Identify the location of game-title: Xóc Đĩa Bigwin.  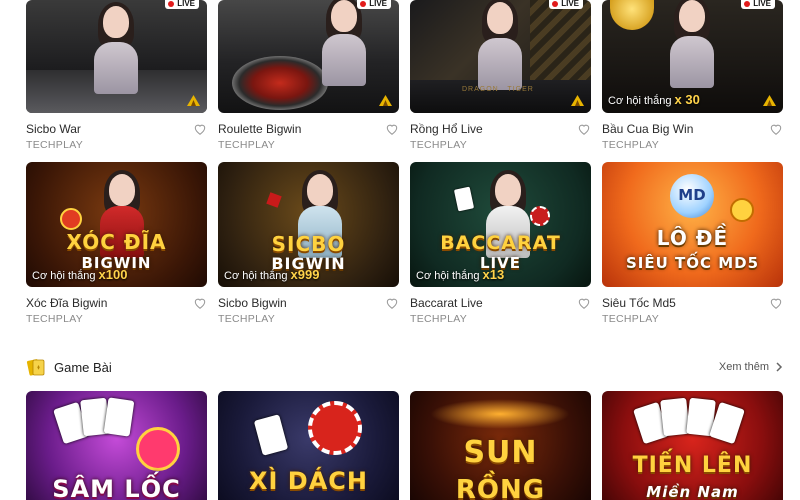
(66, 303).